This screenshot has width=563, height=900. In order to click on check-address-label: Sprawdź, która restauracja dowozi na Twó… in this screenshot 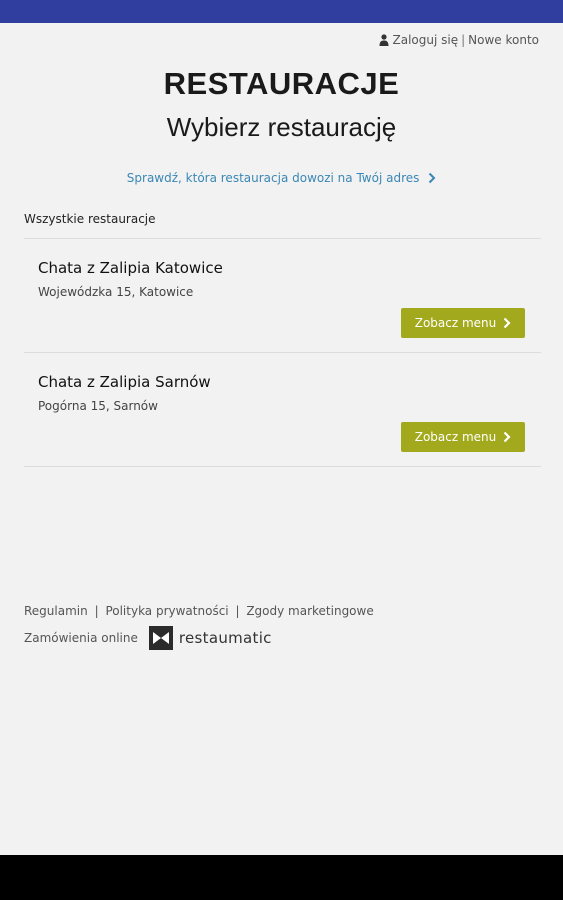, I will do `click(273, 178)`.